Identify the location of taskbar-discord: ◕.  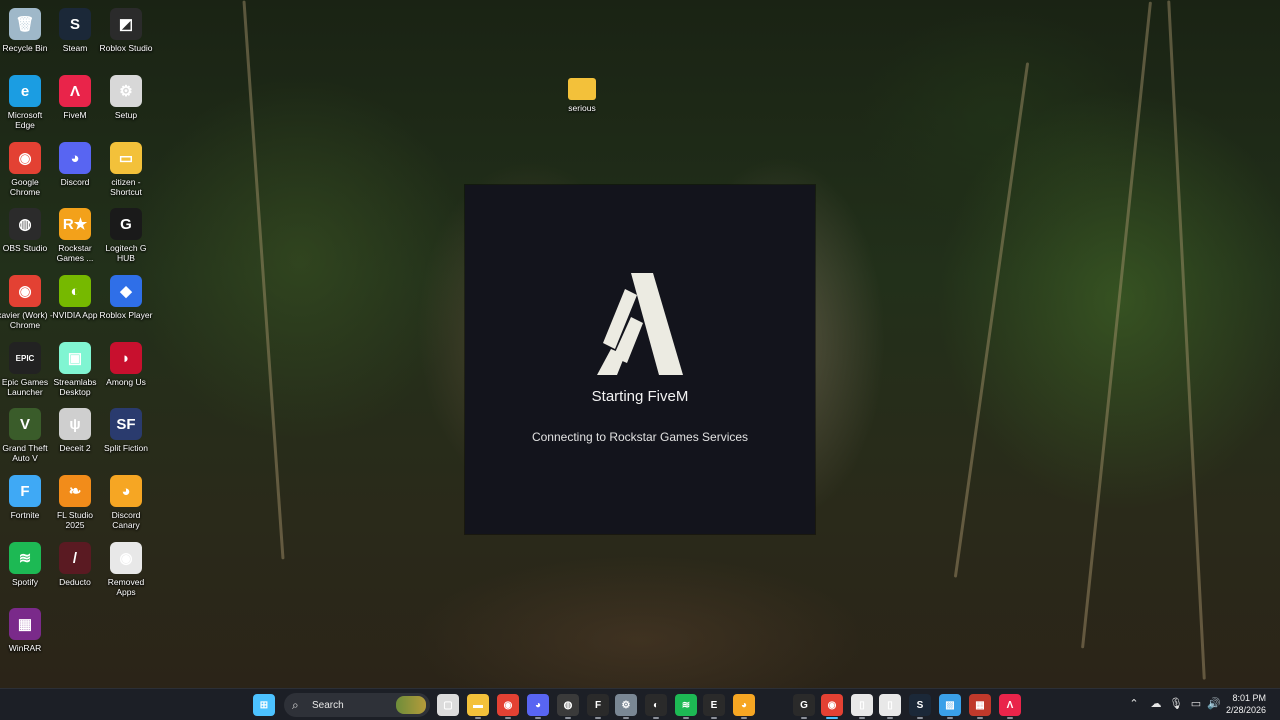
(538, 705).